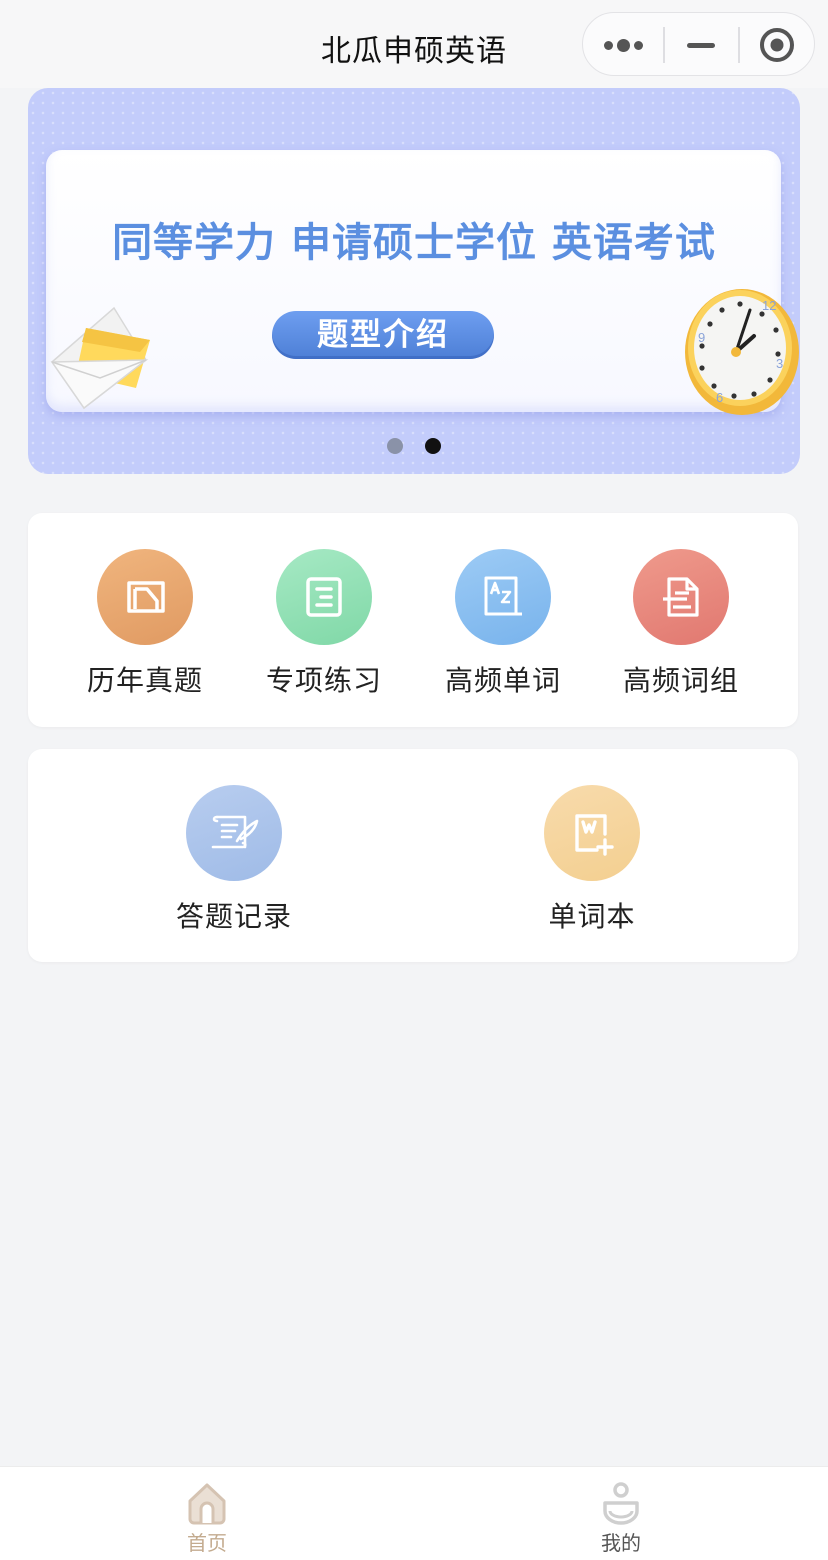  I want to click on special-practice-button: 专项练习, so click(324, 624).